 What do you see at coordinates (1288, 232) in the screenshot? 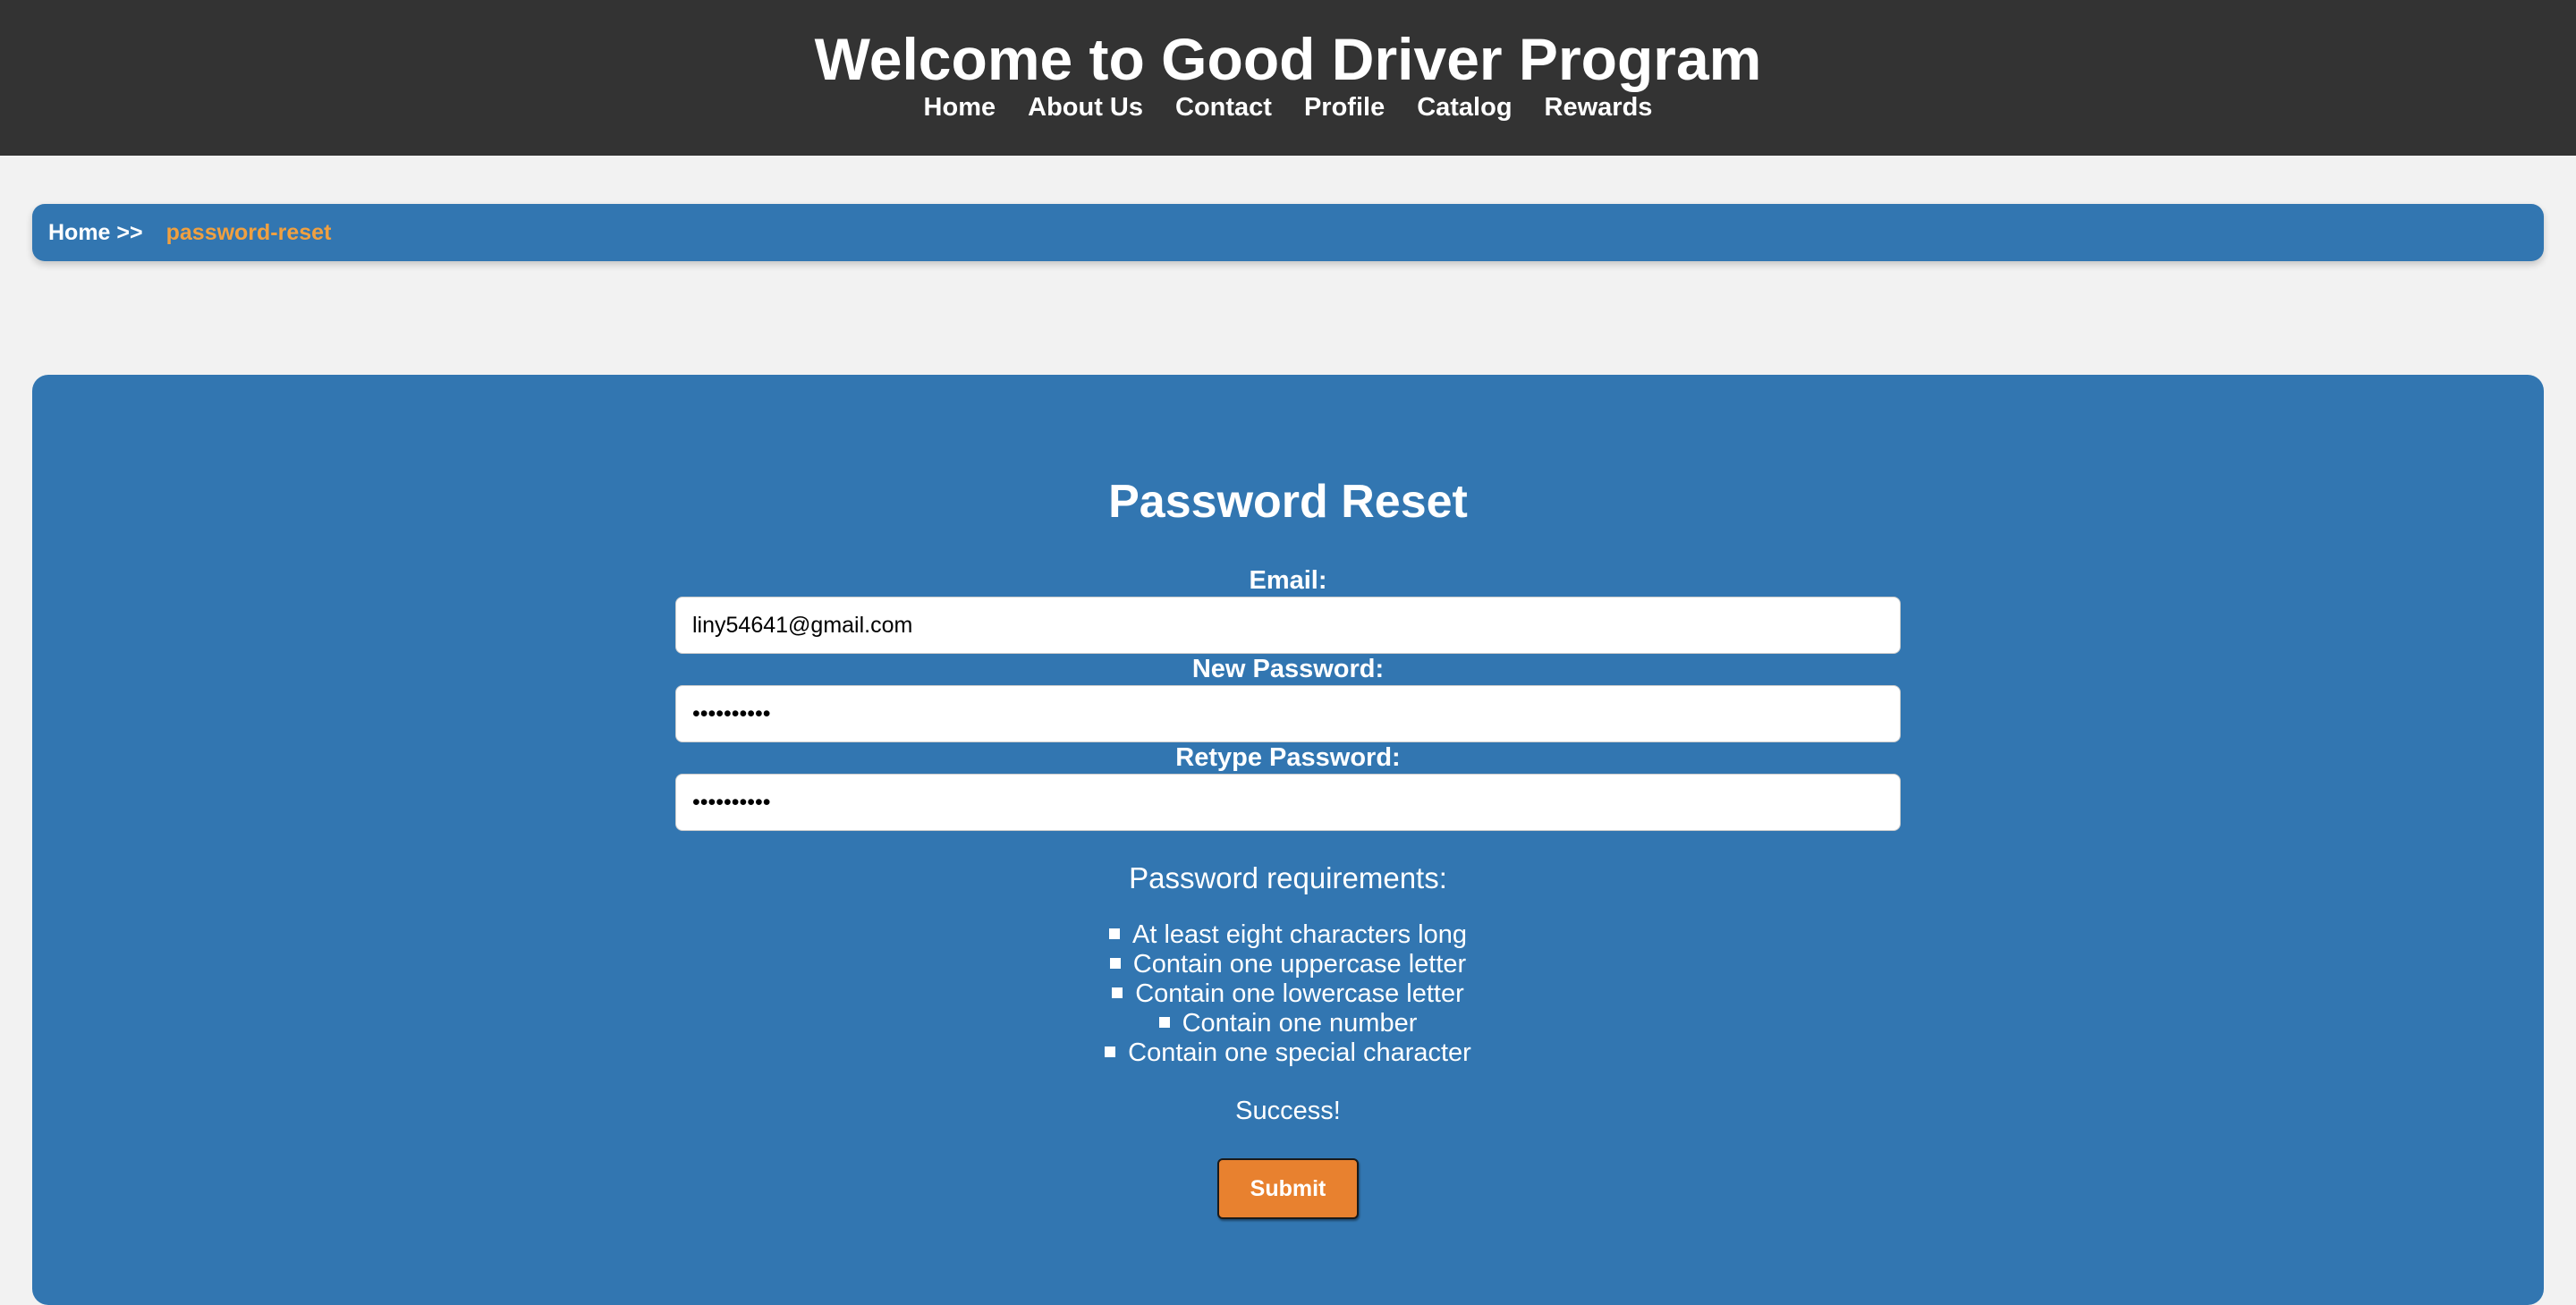
I see `breadcrumb: Home >> password-reset` at bounding box center [1288, 232].